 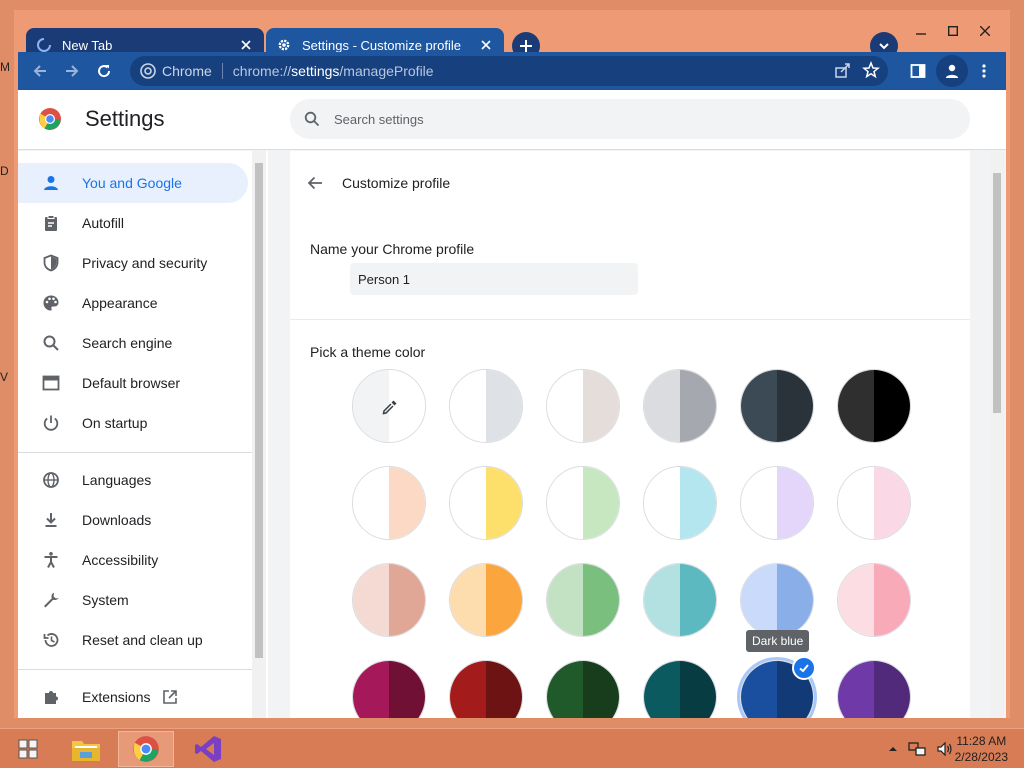 I want to click on taskbar-file-explorer, so click(x=86, y=749).